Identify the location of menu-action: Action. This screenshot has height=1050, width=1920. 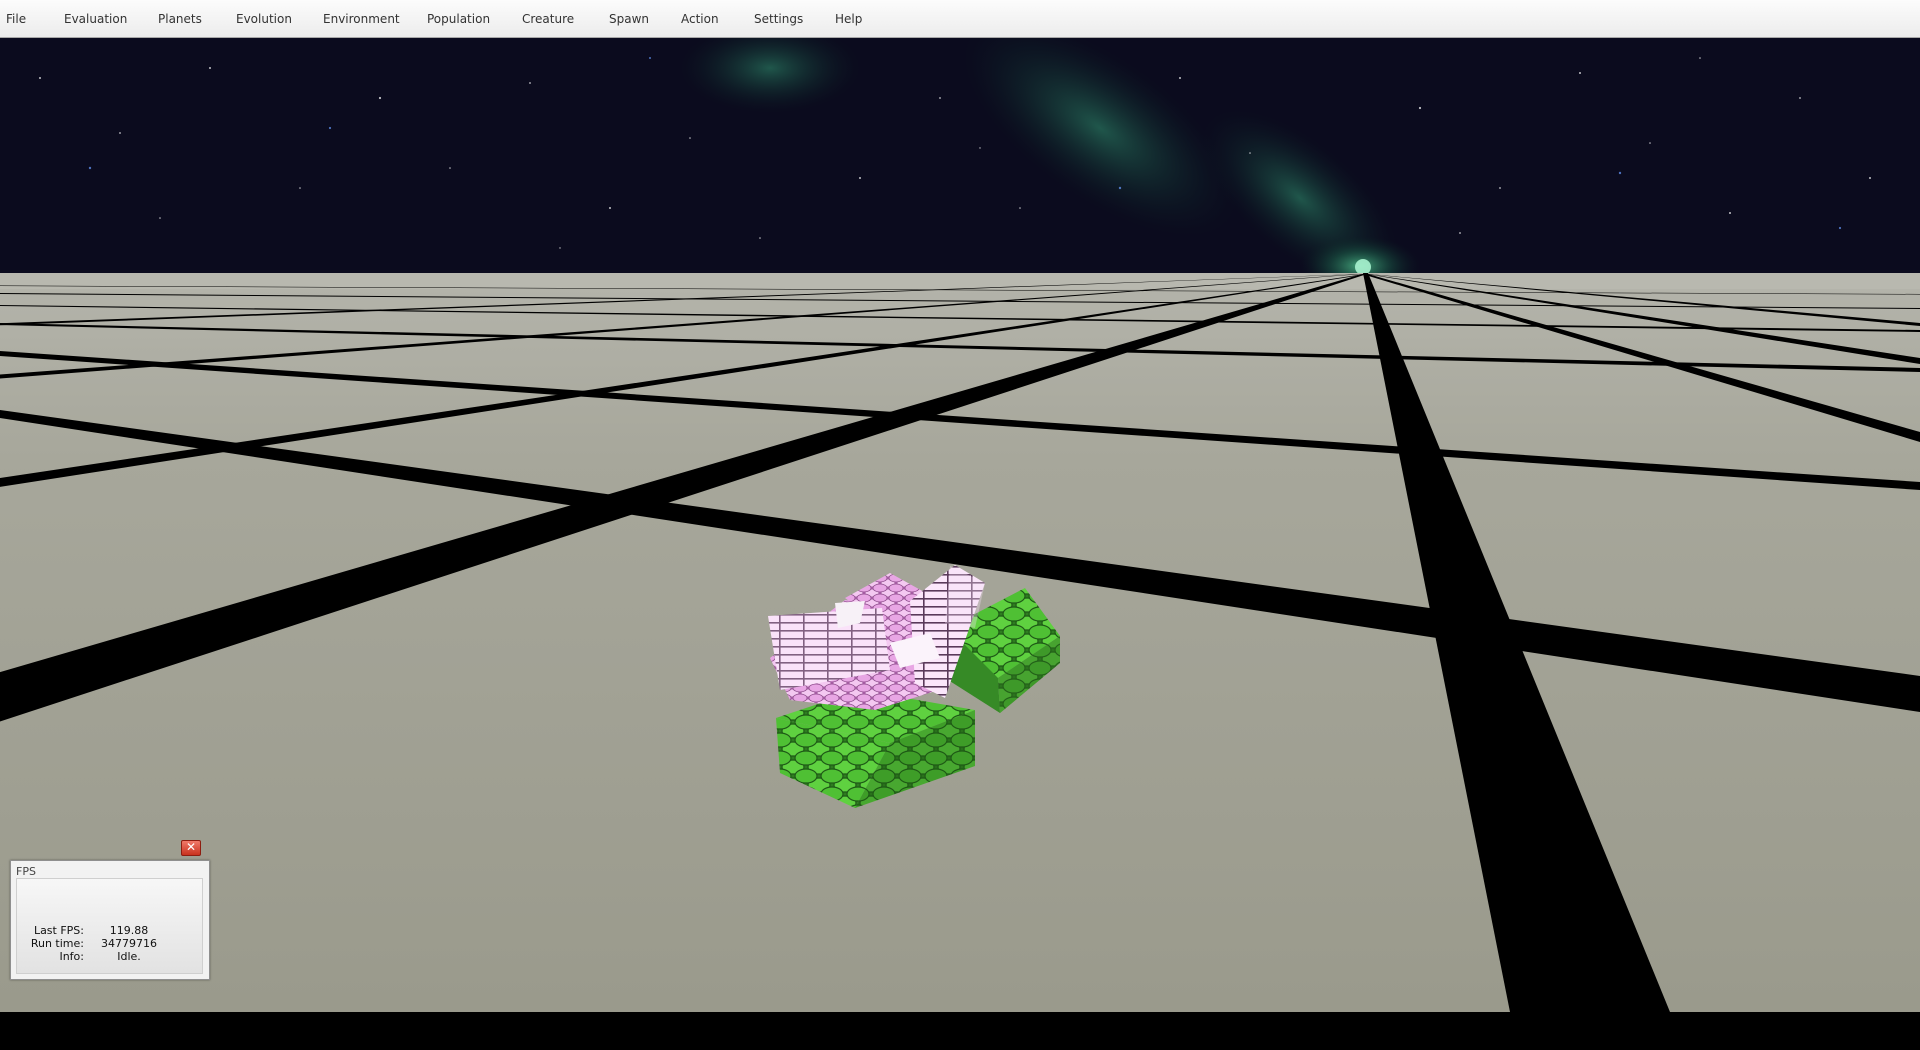
(700, 19).